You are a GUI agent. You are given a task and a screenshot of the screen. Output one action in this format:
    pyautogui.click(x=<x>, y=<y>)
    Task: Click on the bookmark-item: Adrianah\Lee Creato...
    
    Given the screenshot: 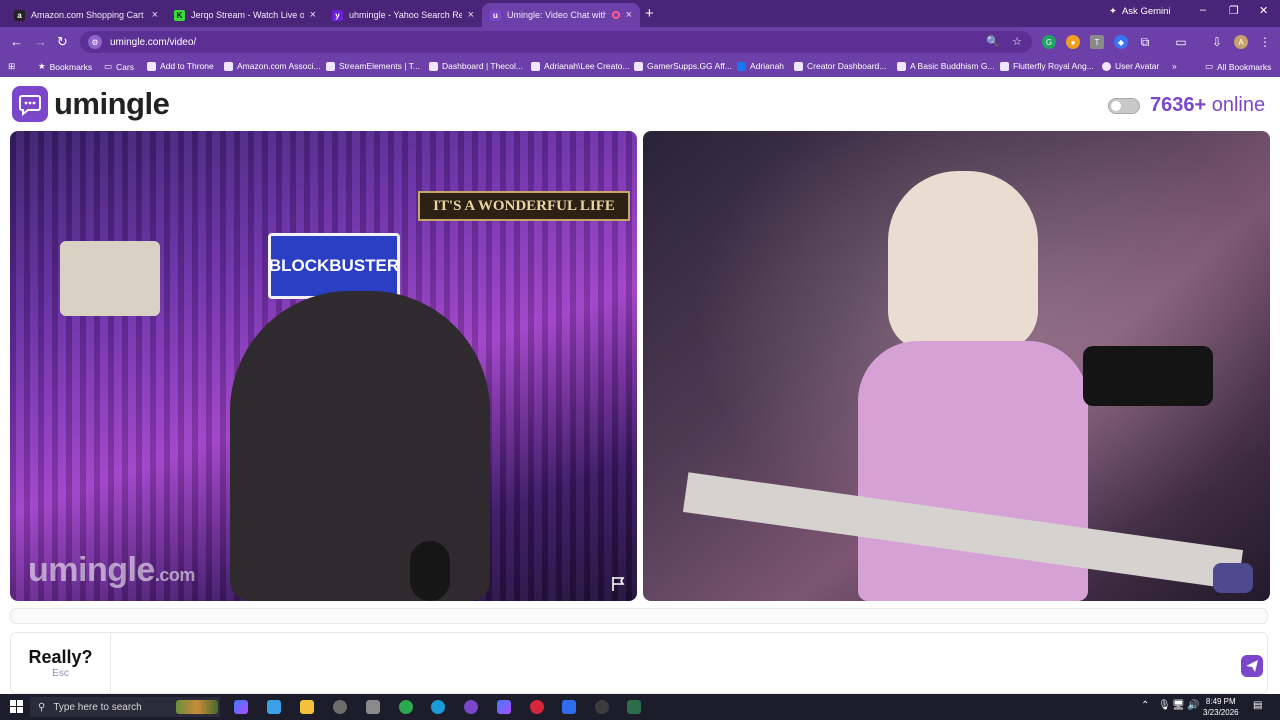 What is the action you would take?
    pyautogui.click(x=580, y=66)
    